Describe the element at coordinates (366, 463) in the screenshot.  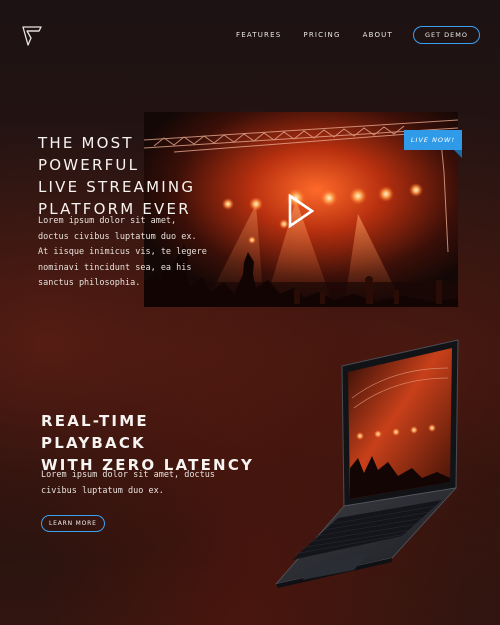
I see `laptop-mockup-image` at that location.